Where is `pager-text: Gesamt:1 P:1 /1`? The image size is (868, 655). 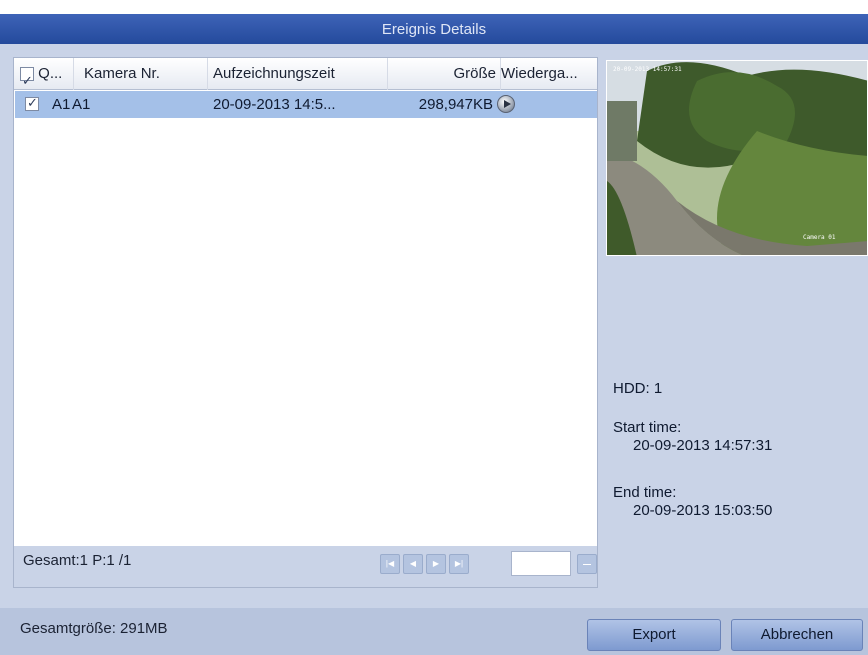 pager-text: Gesamt:1 P:1 /1 is located at coordinates (77, 560).